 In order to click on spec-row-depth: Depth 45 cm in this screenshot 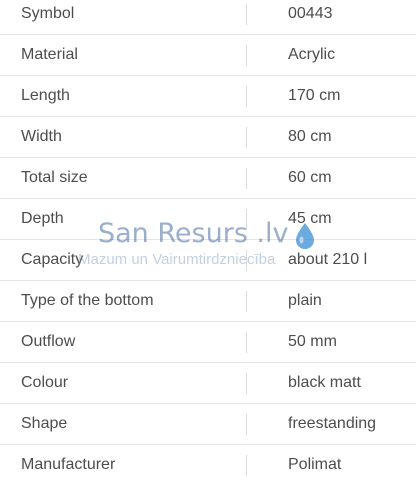, I will do `click(208, 219)`.